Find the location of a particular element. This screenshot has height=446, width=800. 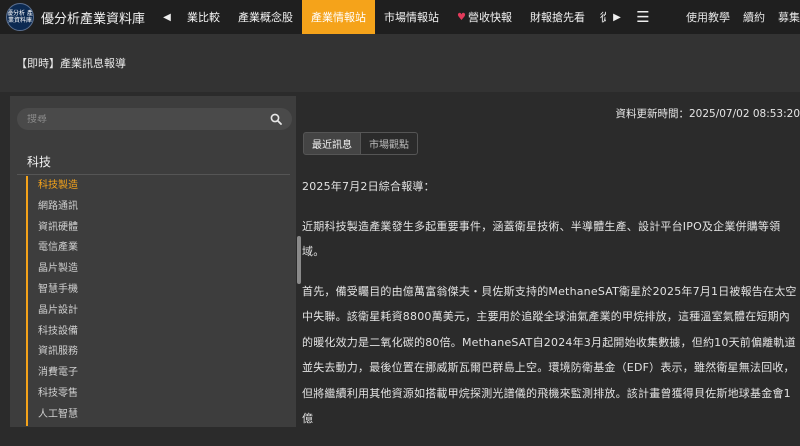

nav-tab-partial: 從 is located at coordinates (600, 17).